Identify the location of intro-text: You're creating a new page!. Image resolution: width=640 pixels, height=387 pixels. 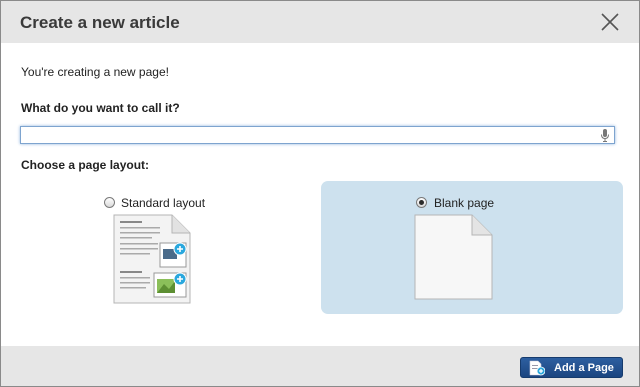
(95, 72).